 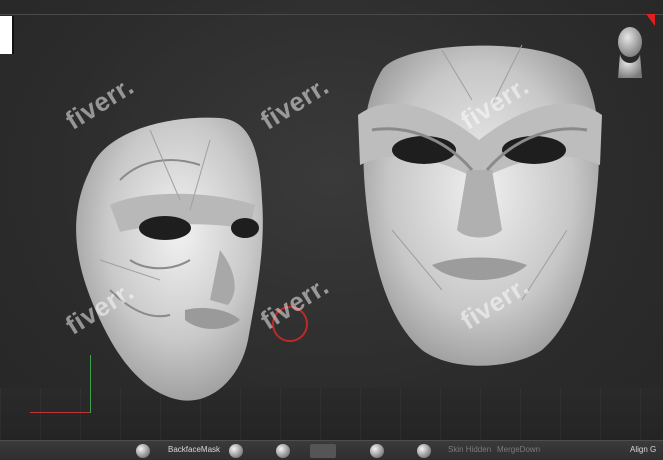 I want to click on watermark: fiverr., so click(x=294, y=103).